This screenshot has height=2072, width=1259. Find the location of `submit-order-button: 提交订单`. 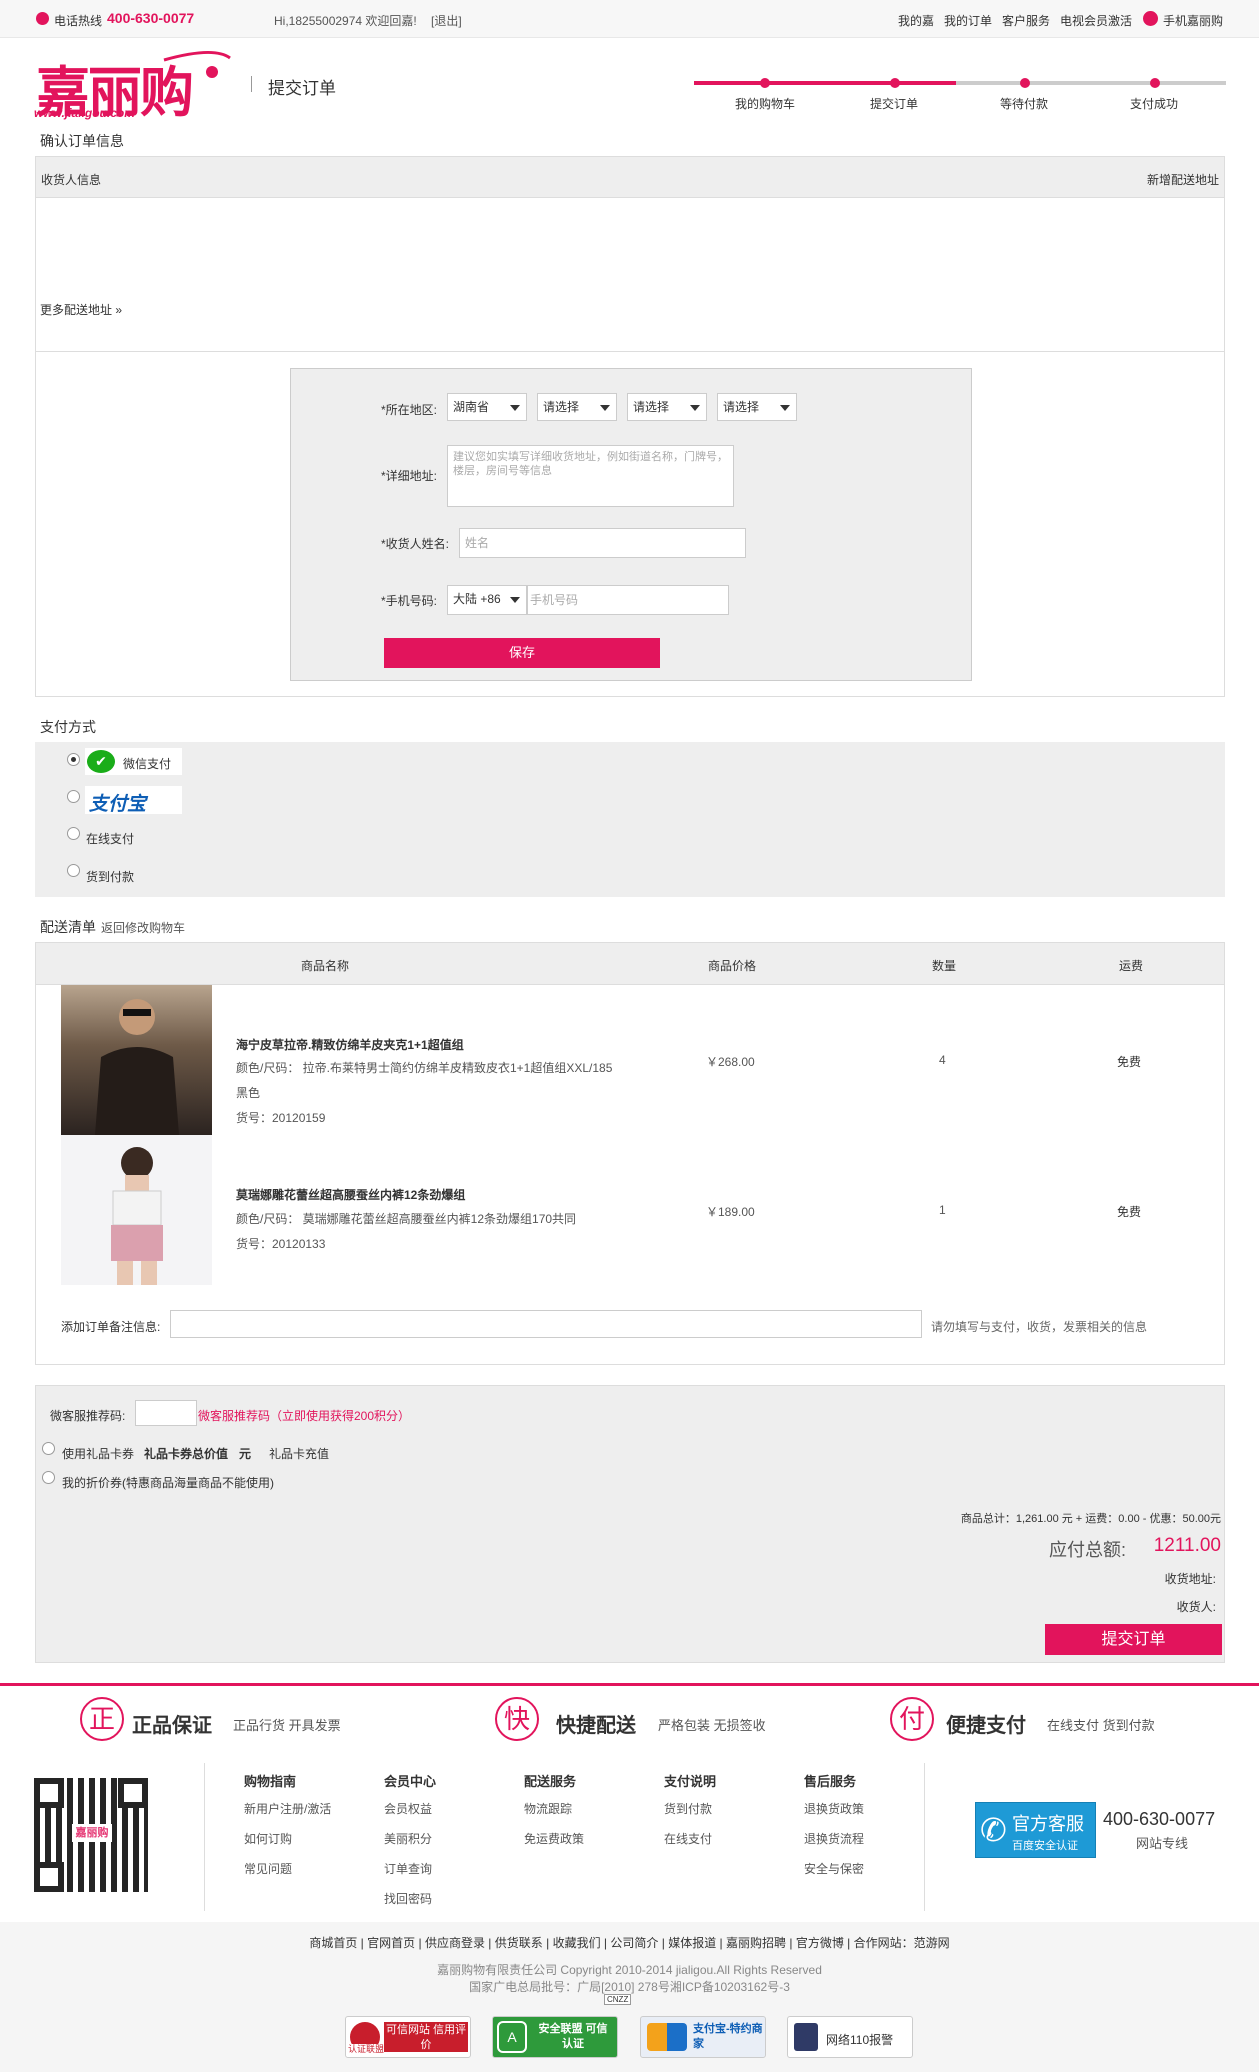

submit-order-button: 提交订单 is located at coordinates (1133, 1639).